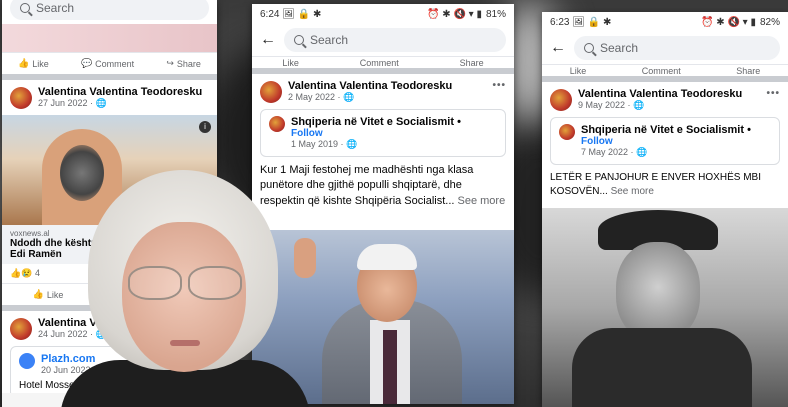 The image size is (788, 407). What do you see at coordinates (662, 367) in the screenshot?
I see `officer-uniform` at bounding box center [662, 367].